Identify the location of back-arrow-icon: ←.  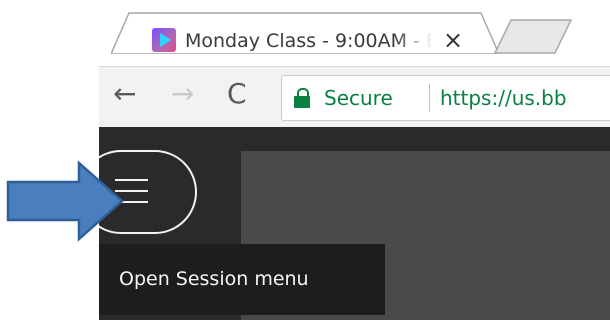
(124, 94).